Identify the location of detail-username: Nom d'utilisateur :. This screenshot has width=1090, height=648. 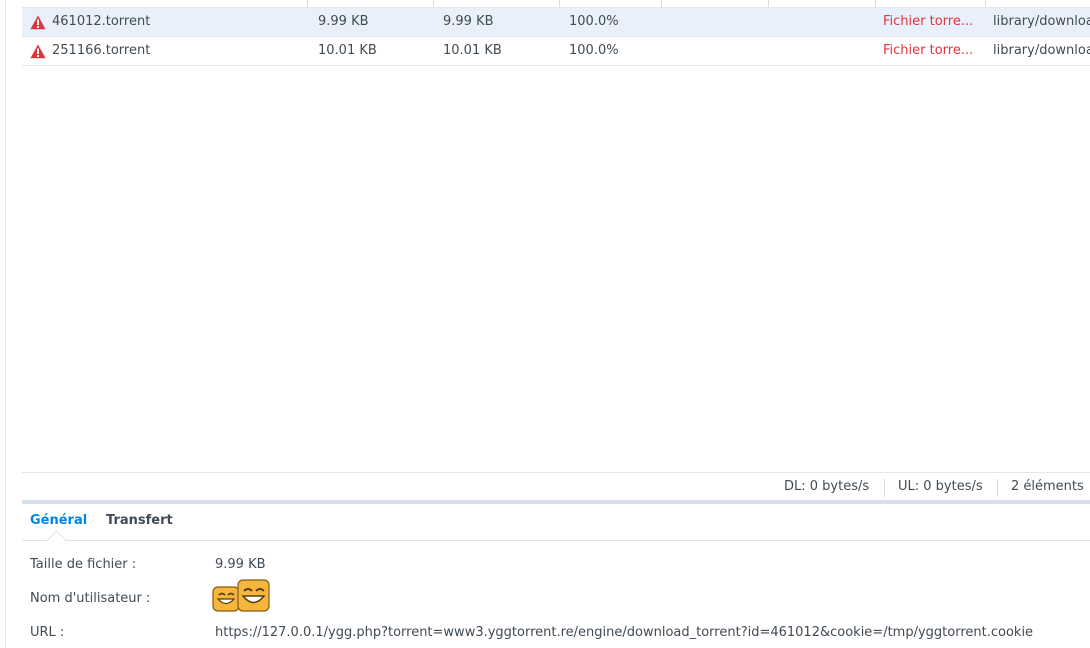
(560, 596).